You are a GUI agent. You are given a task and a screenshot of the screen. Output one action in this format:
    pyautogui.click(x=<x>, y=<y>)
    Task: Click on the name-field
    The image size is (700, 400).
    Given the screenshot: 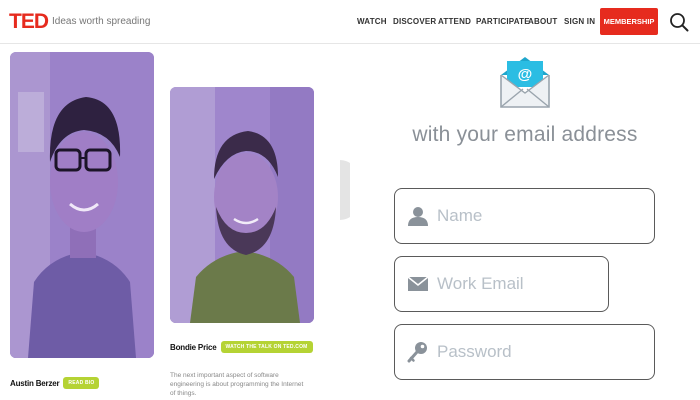 What is the action you would take?
    pyautogui.click(x=524, y=216)
    